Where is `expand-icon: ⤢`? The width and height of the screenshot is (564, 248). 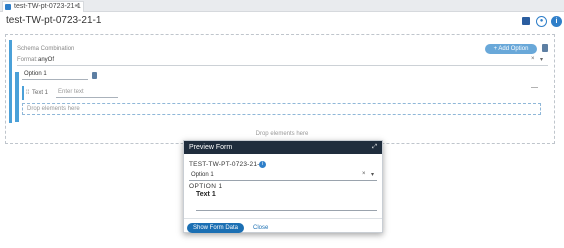 expand-icon: ⤢ is located at coordinates (374, 147).